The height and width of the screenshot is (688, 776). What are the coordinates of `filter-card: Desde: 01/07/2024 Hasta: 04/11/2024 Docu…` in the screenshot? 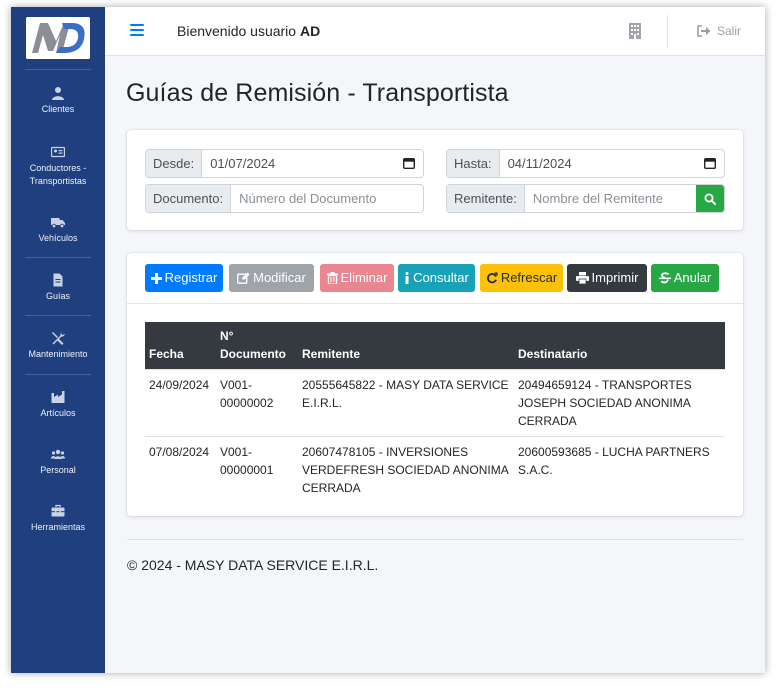 It's located at (435, 180).